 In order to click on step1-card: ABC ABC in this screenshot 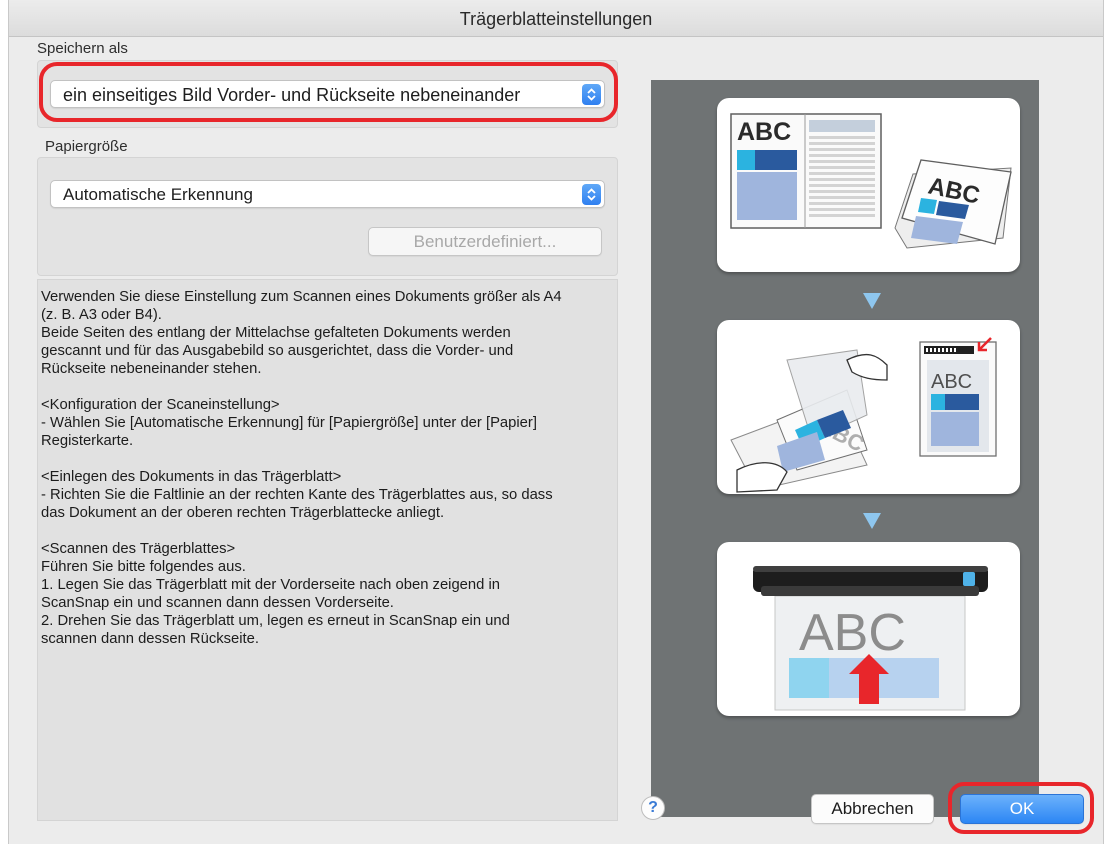, I will do `click(868, 185)`.